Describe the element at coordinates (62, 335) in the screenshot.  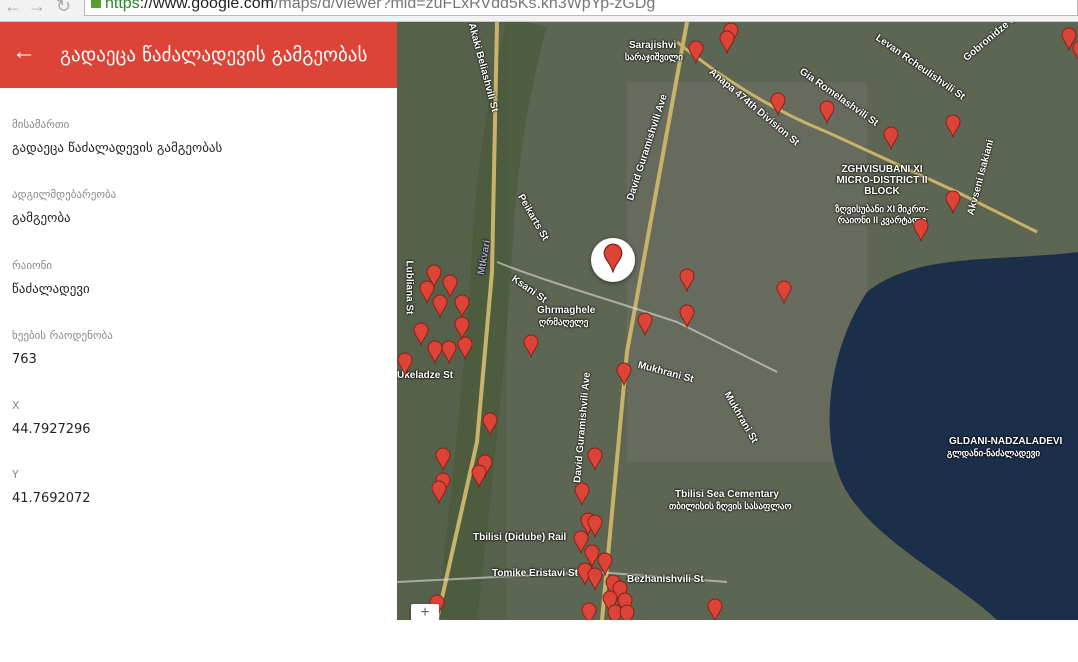
I see `field-label: ხეების რაოდენობა` at that location.